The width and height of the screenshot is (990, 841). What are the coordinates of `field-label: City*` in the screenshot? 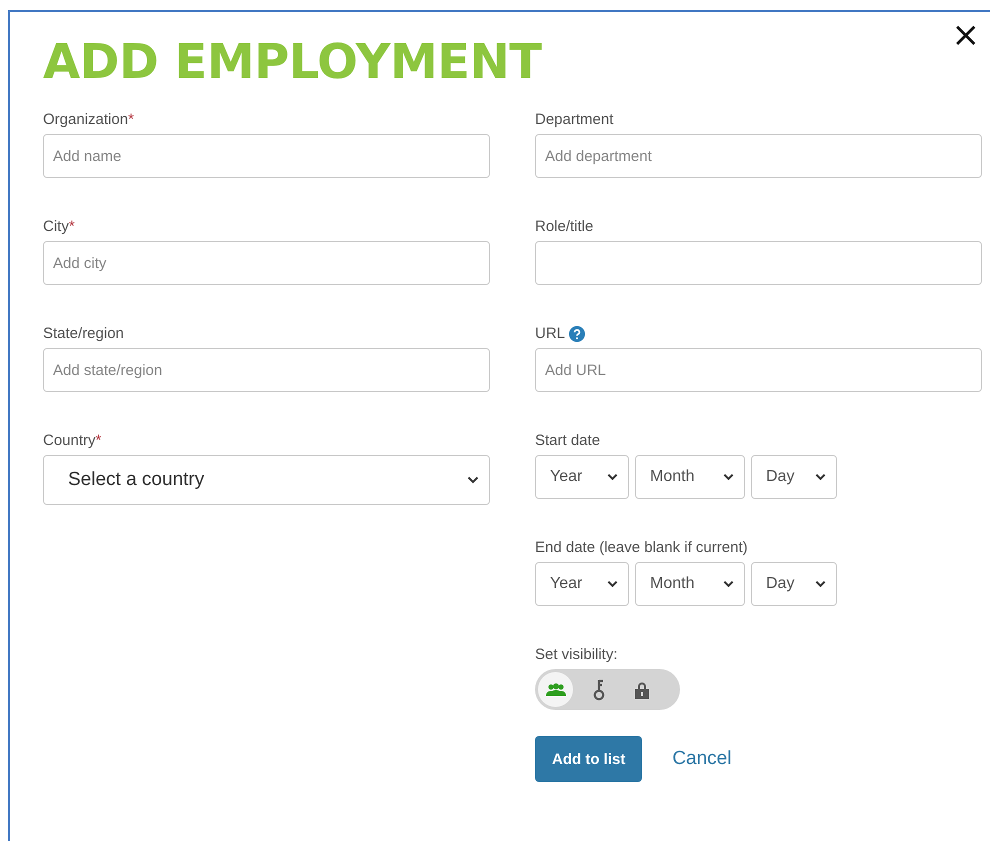 It's located at (59, 227).